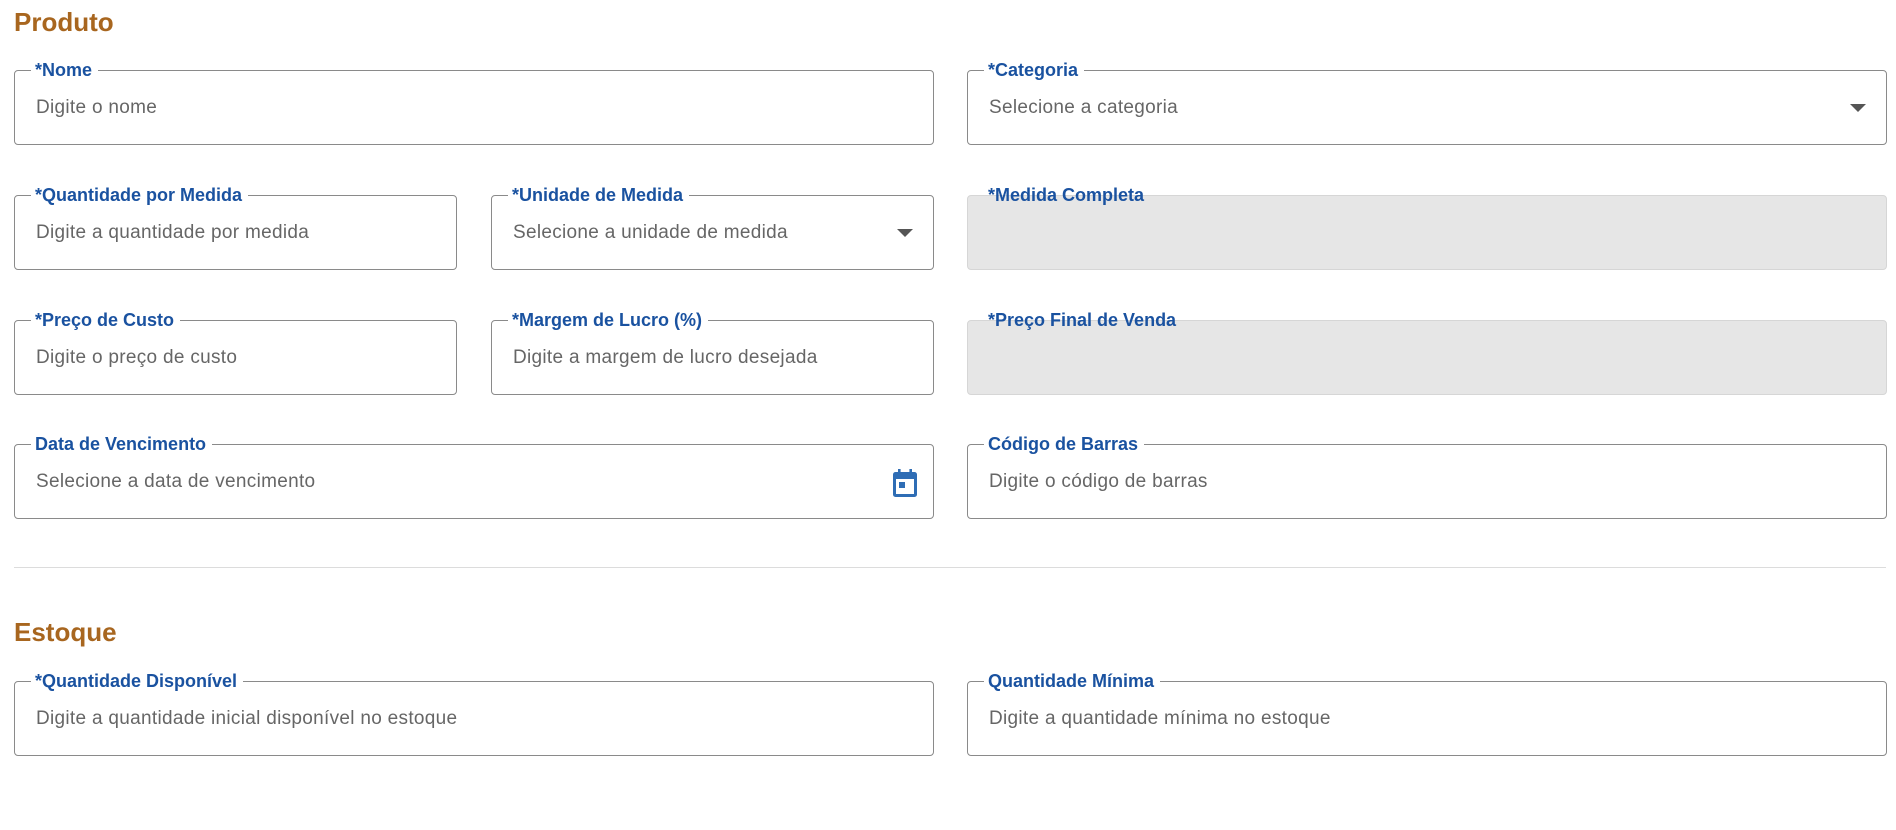 Image resolution: width=1896 pixels, height=830 pixels. I want to click on nome-field: *Nome, so click(474, 102).